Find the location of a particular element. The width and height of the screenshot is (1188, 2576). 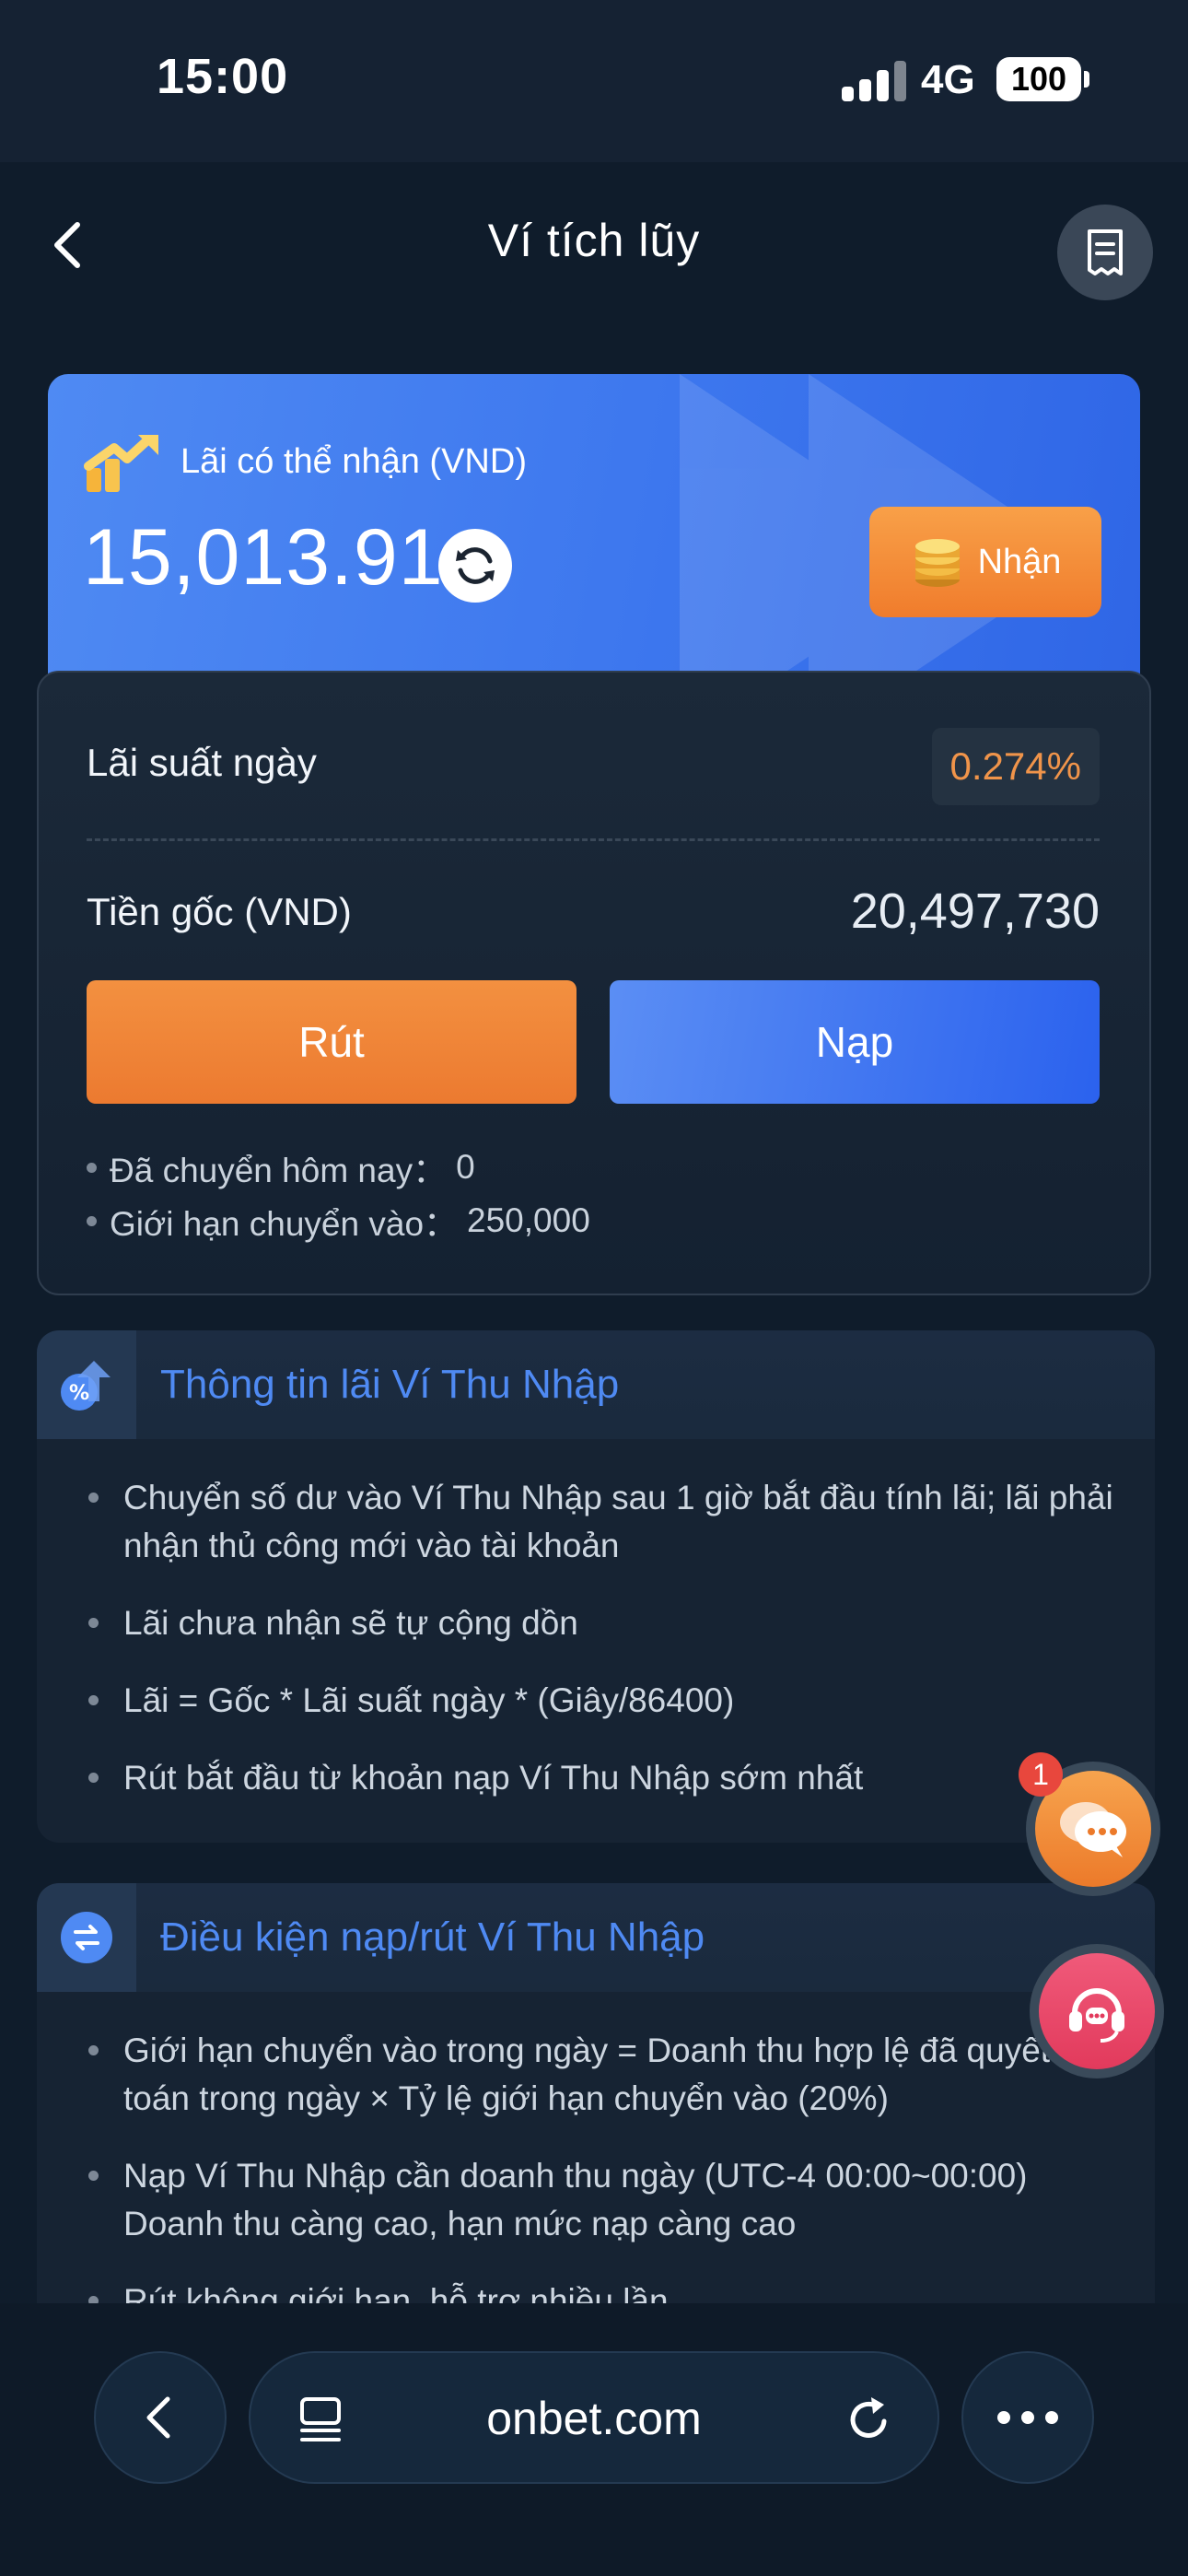

signal-icon is located at coordinates (874, 81).